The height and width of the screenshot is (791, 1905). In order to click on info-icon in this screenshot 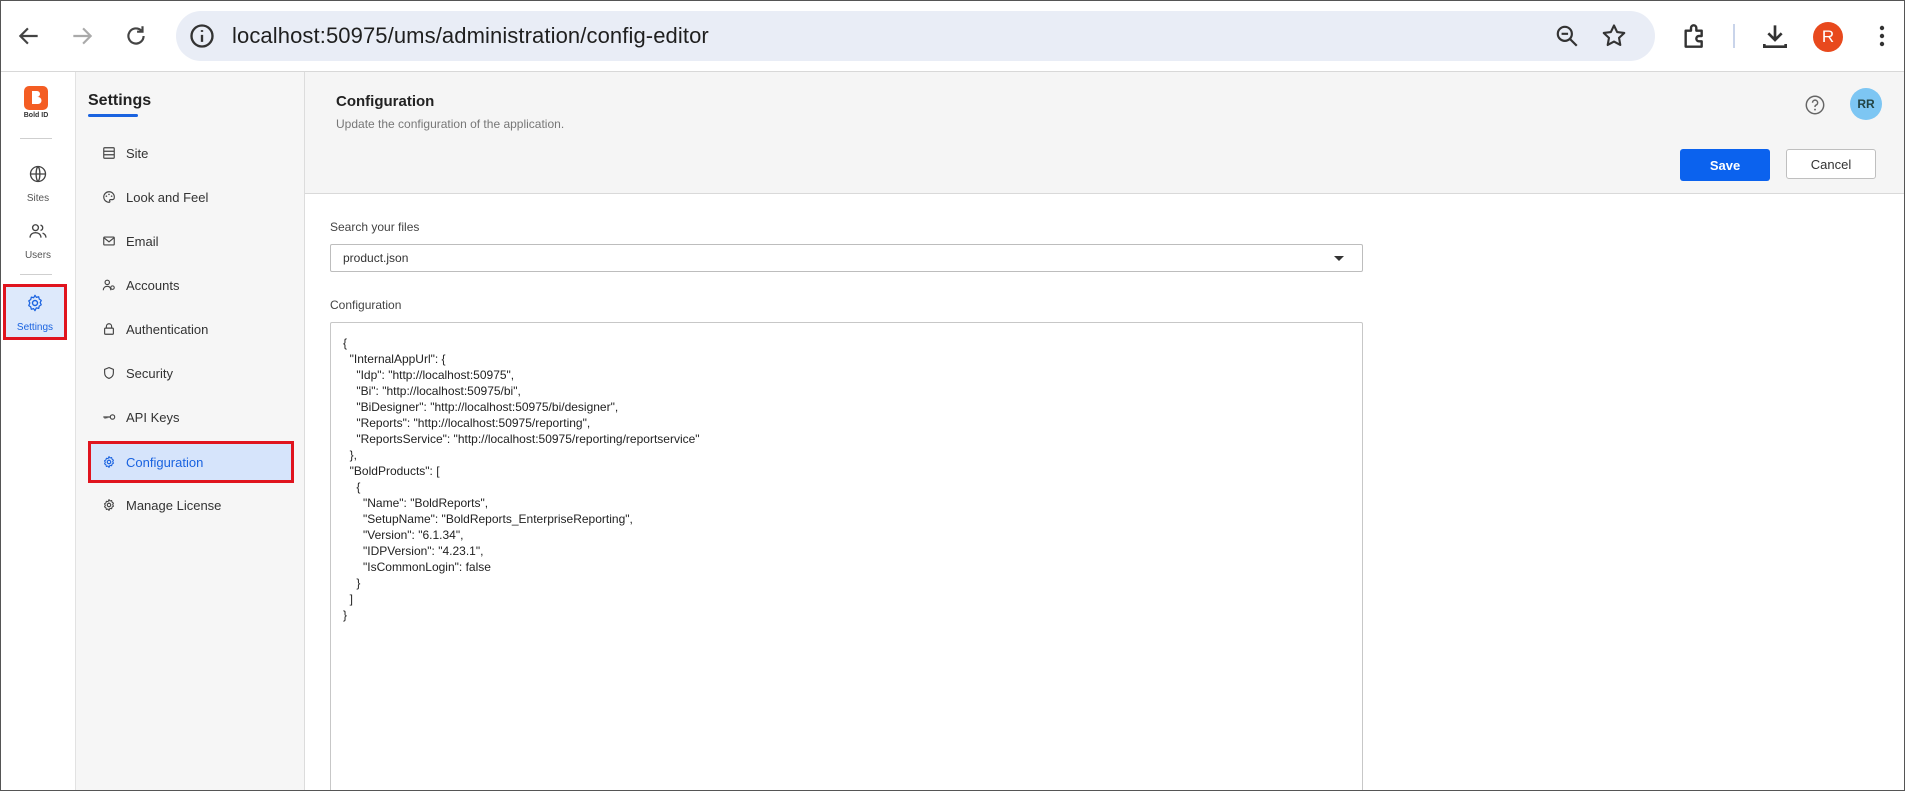, I will do `click(202, 36)`.